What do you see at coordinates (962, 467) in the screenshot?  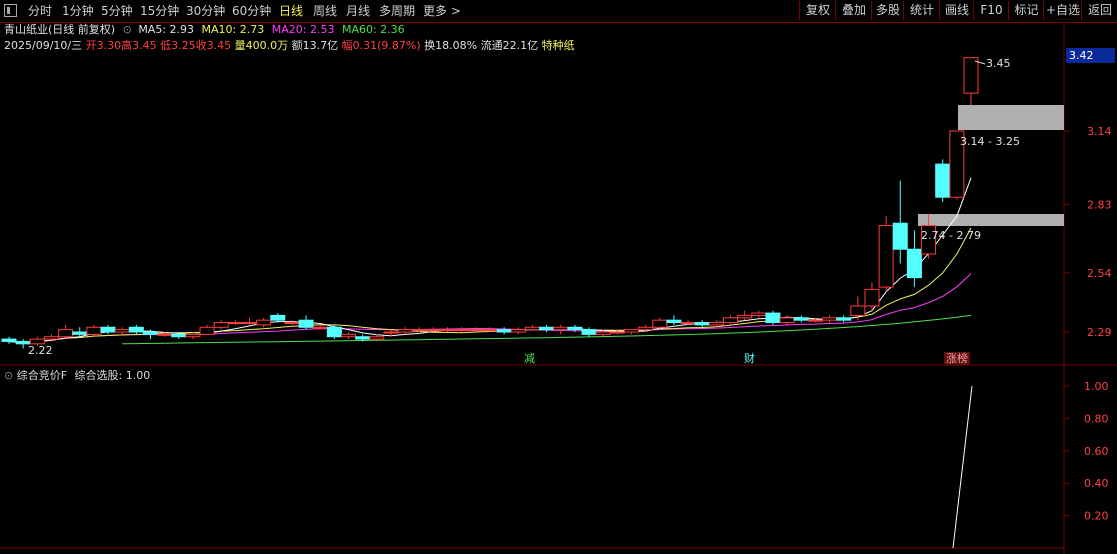 I see `indicator-line` at bounding box center [962, 467].